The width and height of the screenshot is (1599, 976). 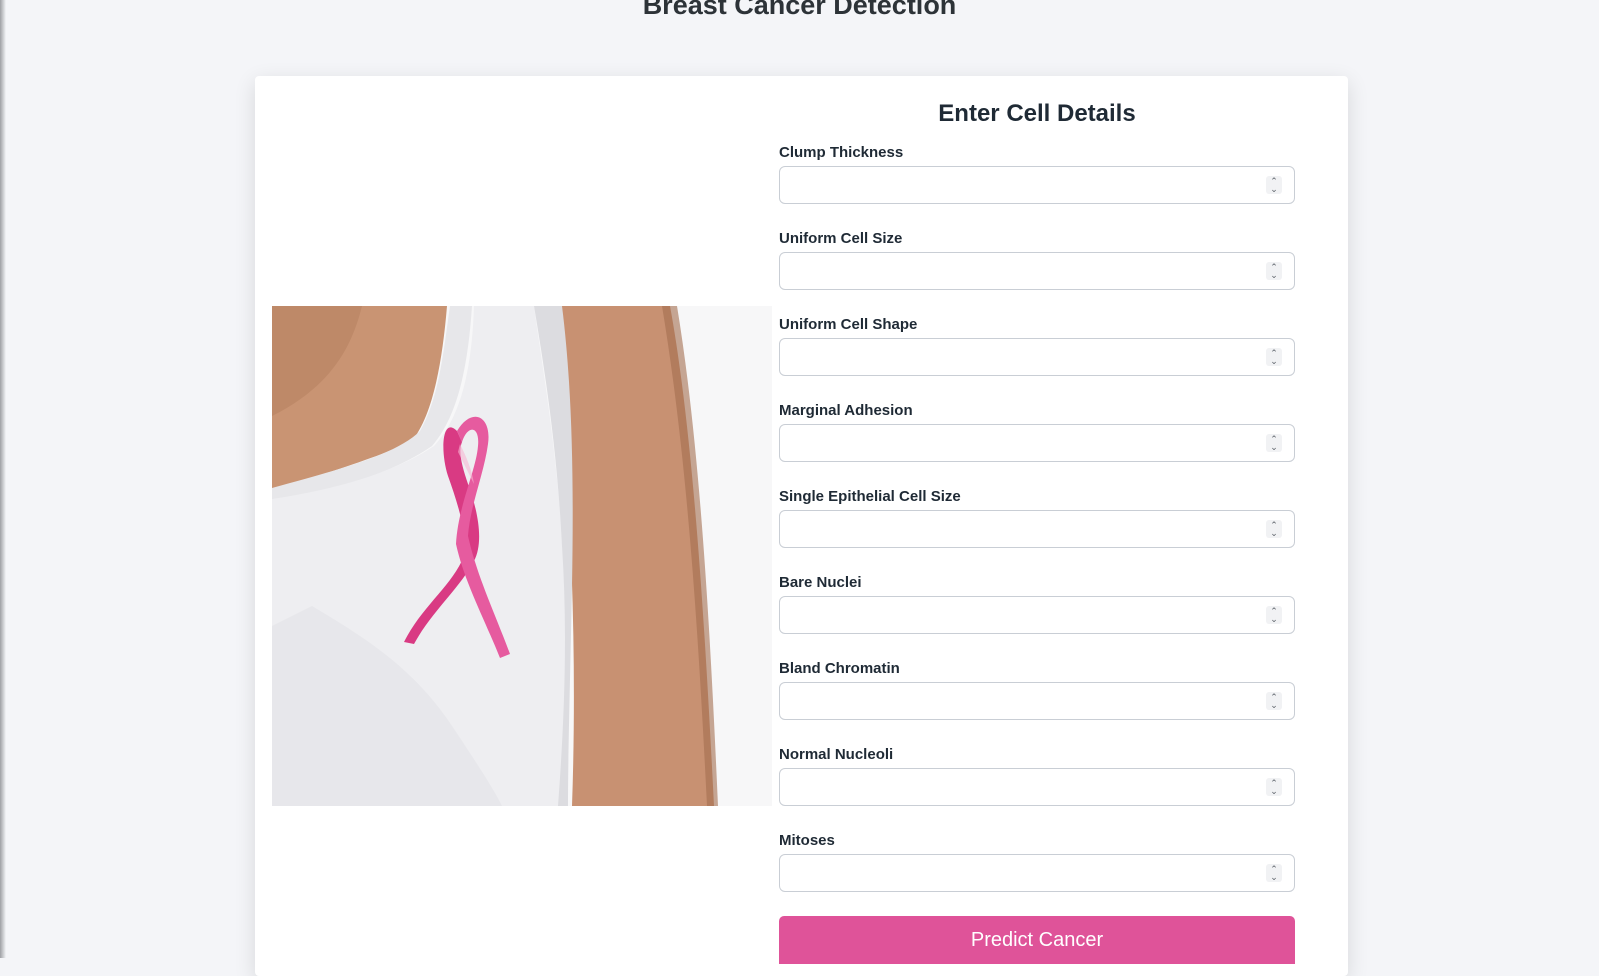 I want to click on form-title: Enter Cell Details, so click(x=1037, y=113).